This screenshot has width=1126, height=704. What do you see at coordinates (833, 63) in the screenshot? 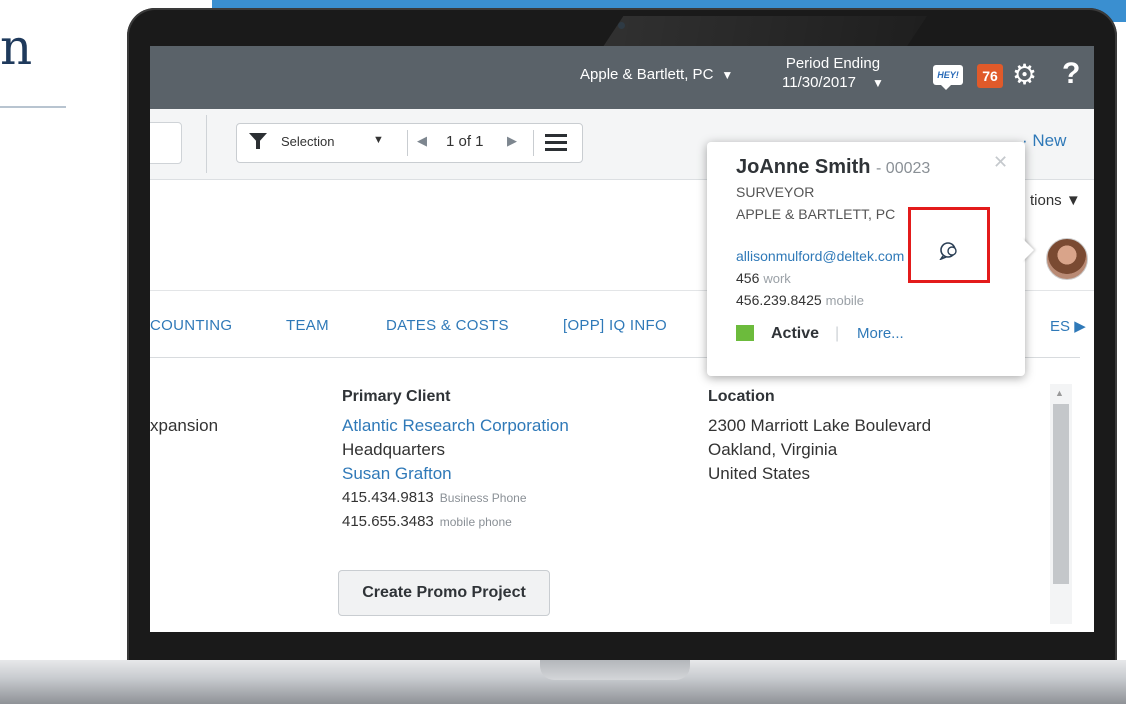
I see `period-label: Period Ending` at bounding box center [833, 63].